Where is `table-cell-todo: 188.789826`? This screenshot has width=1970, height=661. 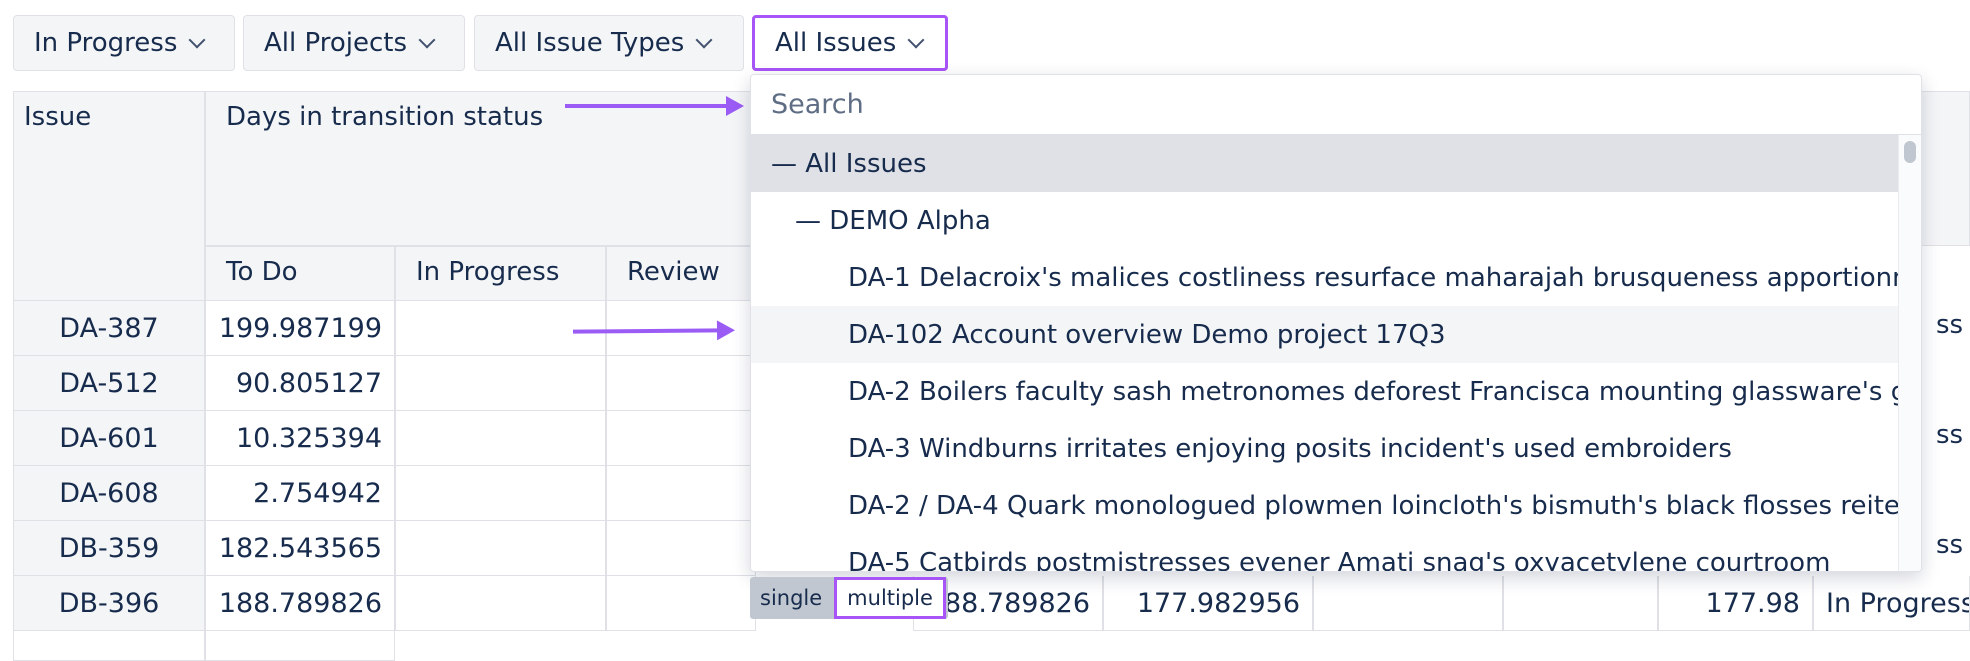
table-cell-todo: 188.789826 is located at coordinates (300, 603).